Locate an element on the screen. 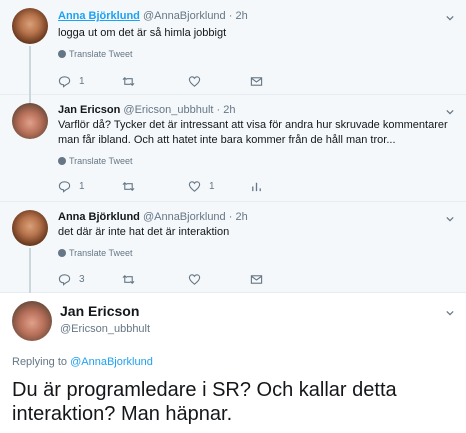 The image size is (466, 433). reply-count: 3 is located at coordinates (82, 279).